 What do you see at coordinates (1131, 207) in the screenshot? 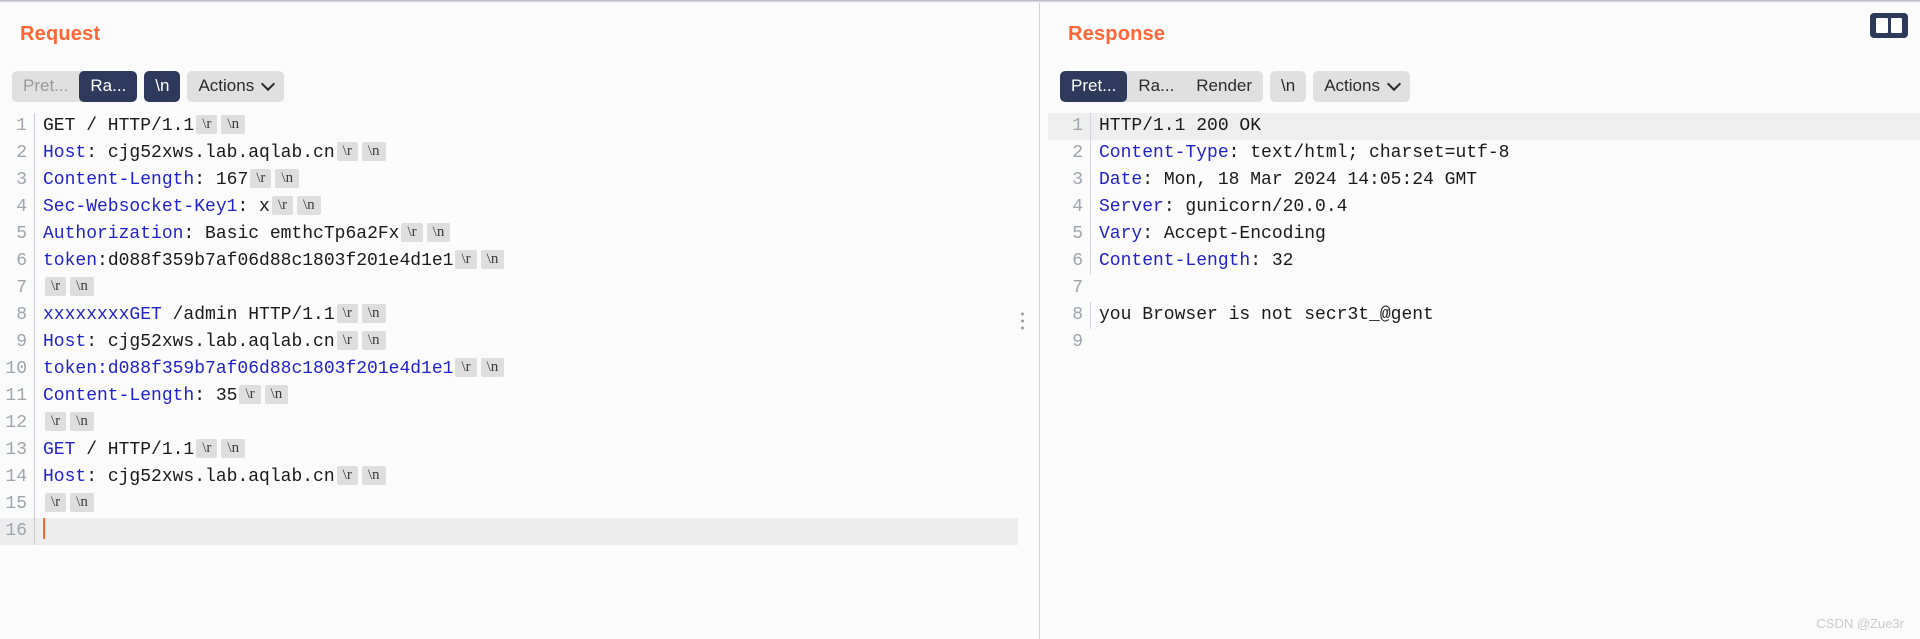
I see `header-name-token: Server` at bounding box center [1131, 207].